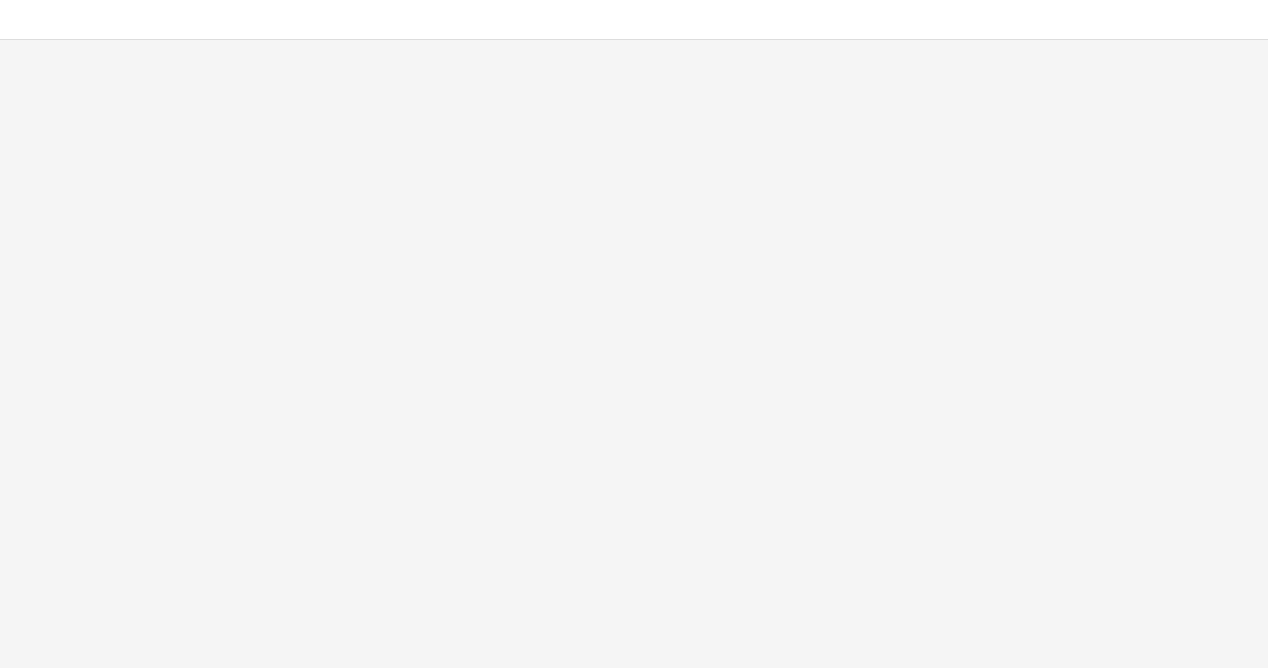 The width and height of the screenshot is (1268, 668). Describe the element at coordinates (634, 20) in the screenshot. I see `title-bar` at that location.